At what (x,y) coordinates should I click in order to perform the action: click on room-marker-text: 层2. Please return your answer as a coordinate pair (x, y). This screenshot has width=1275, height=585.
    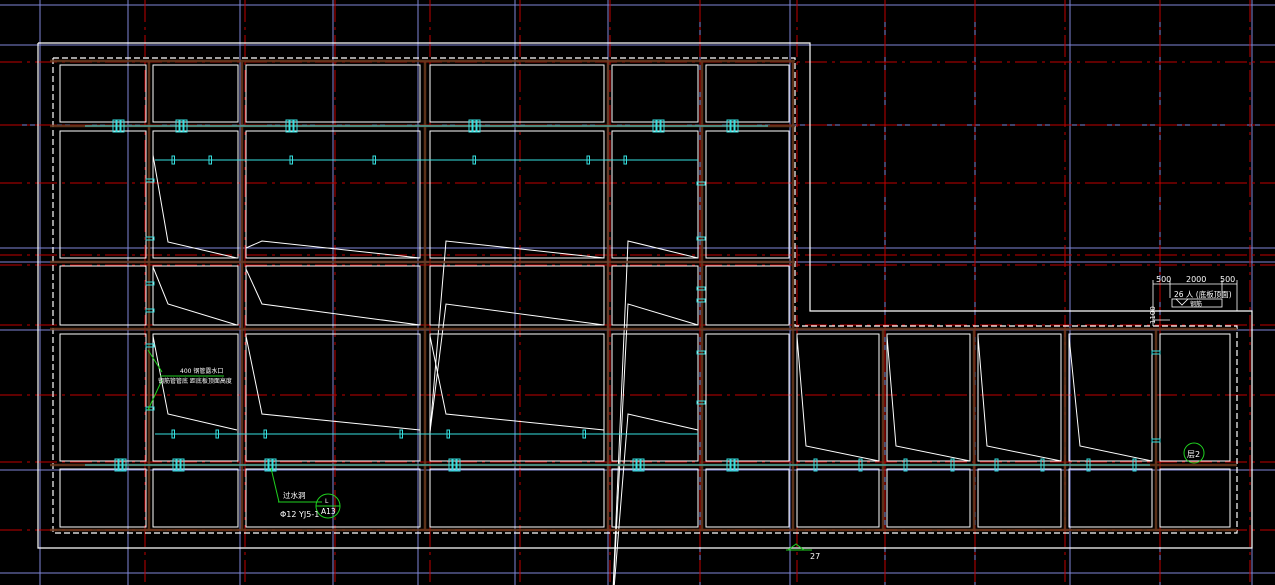
    Looking at the image, I should click on (1193, 454).